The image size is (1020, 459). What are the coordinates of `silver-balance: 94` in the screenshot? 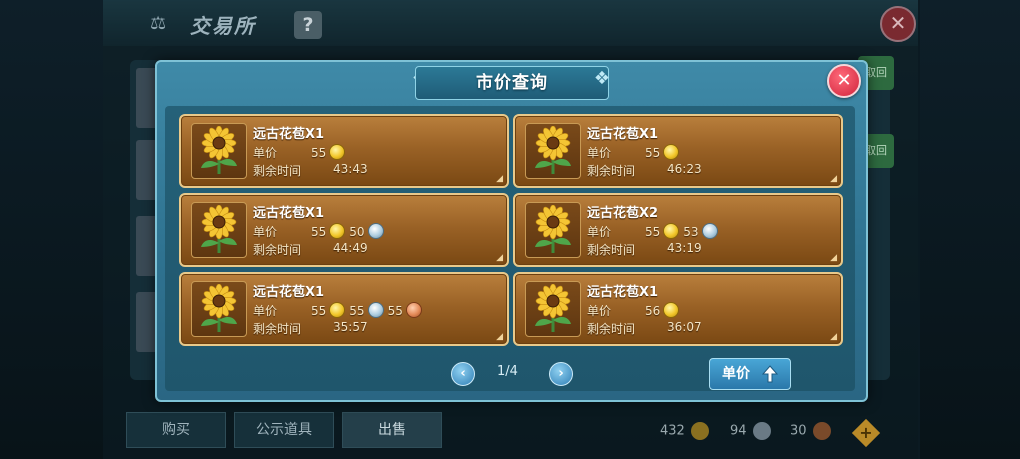 It's located at (750, 431).